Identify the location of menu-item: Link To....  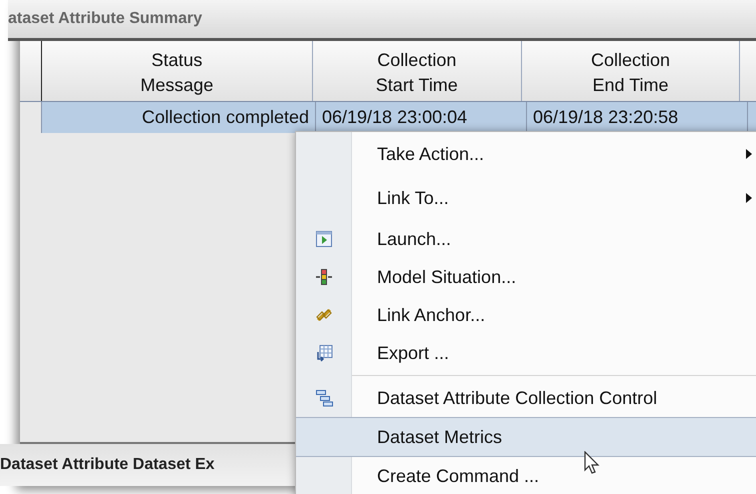
(526, 198).